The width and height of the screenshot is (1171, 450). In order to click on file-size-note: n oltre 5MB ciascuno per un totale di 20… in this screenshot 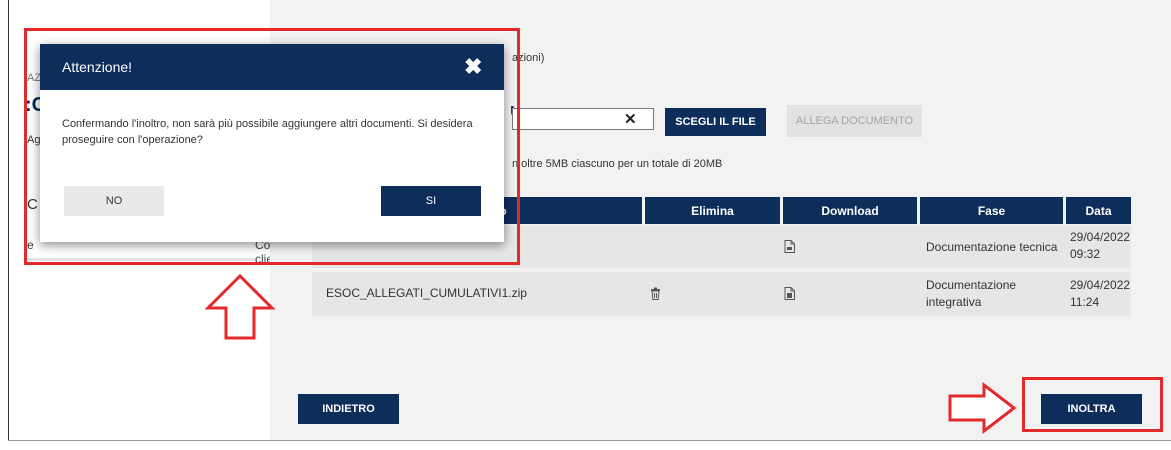, I will do `click(617, 164)`.